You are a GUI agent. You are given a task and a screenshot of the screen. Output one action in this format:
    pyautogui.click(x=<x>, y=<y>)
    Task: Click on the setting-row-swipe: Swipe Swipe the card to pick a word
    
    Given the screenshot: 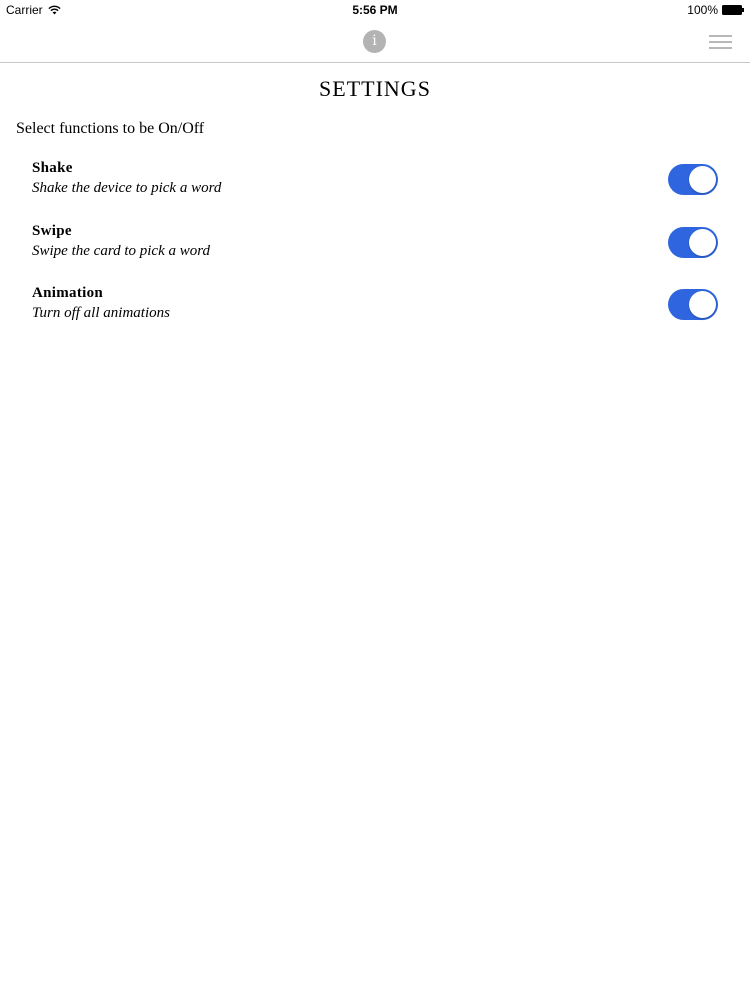 What is the action you would take?
    pyautogui.click(x=377, y=248)
    